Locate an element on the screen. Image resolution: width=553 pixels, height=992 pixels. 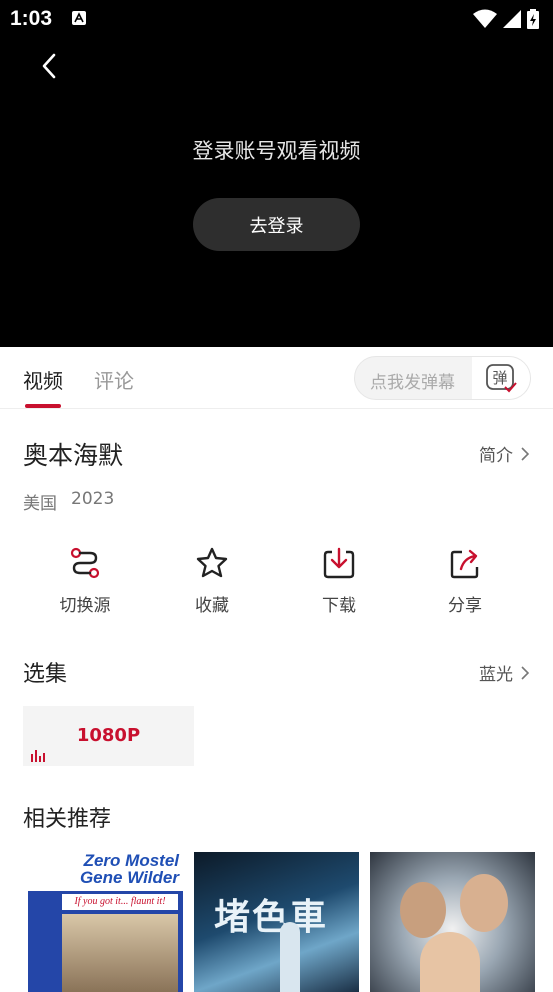
movie-meta: 美国 2023 is located at coordinates (68, 501).